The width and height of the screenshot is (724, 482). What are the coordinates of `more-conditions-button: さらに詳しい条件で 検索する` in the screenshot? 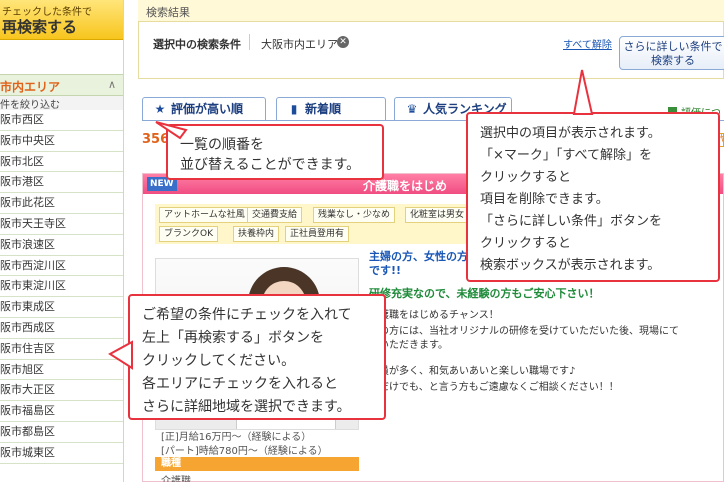 It's located at (671, 53).